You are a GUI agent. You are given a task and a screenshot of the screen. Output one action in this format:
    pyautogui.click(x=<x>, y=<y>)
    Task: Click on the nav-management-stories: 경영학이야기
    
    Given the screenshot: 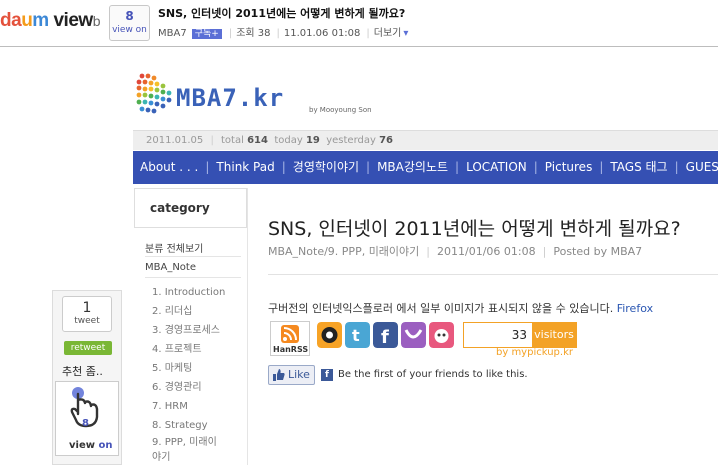 What is the action you would take?
    pyautogui.click(x=326, y=167)
    